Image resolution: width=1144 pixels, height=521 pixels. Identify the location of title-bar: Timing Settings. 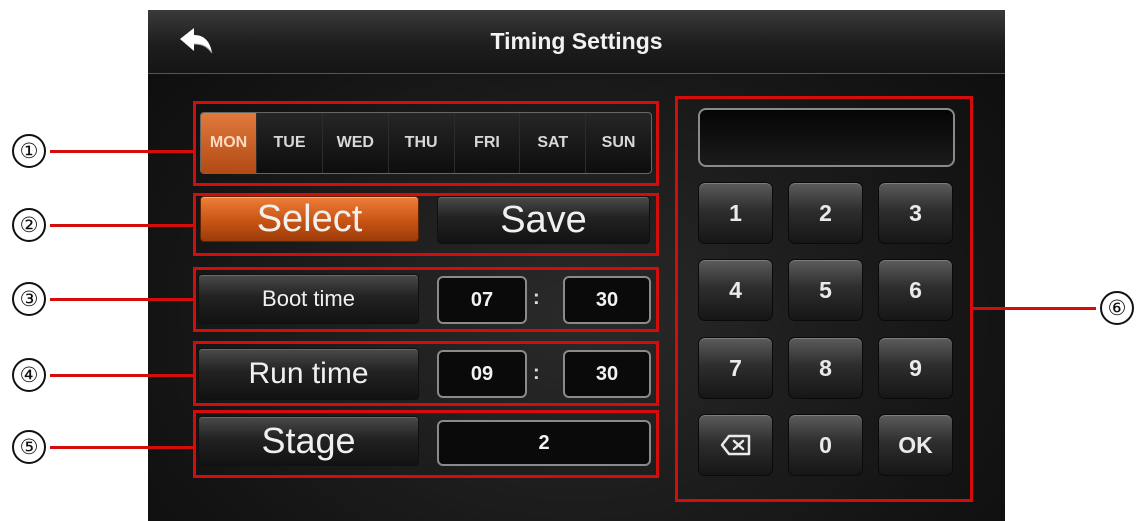
(576, 42).